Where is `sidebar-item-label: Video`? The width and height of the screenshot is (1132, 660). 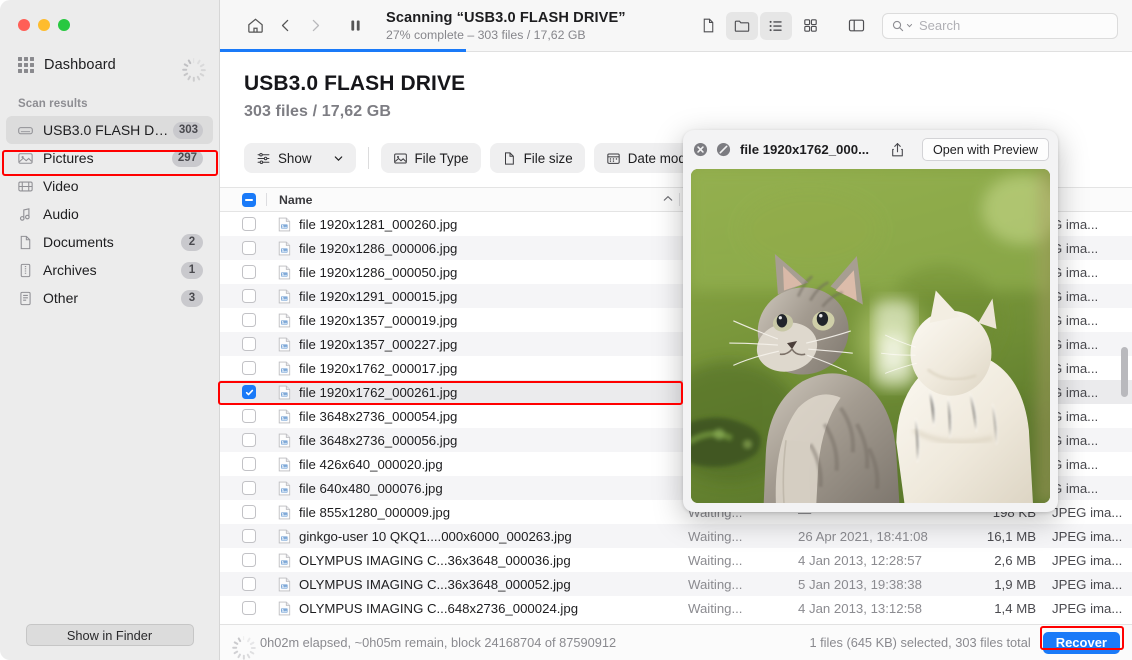 sidebar-item-label: Video is located at coordinates (61, 186).